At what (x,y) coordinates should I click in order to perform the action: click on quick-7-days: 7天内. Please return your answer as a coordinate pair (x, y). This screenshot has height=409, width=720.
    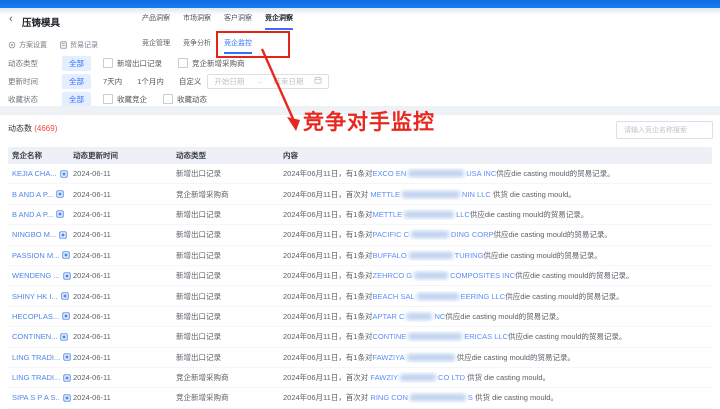
    Looking at the image, I should click on (112, 81).